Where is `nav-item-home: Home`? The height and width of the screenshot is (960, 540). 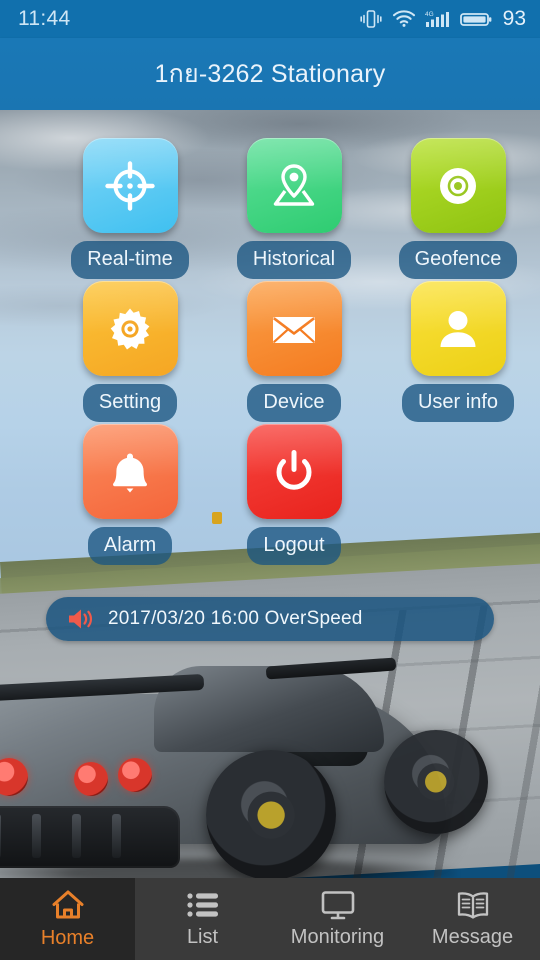 nav-item-home: Home is located at coordinates (67, 919).